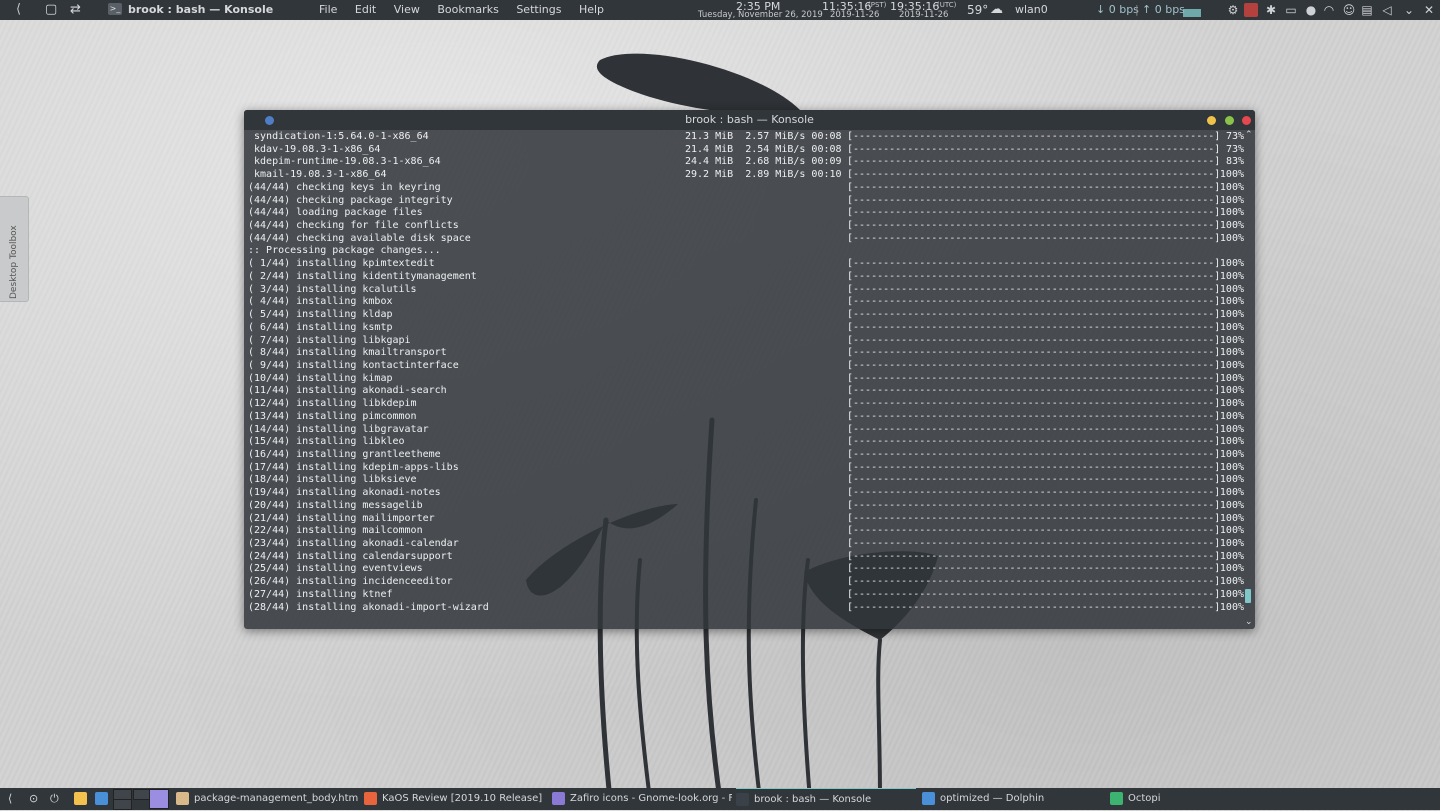  Describe the element at coordinates (1329, 10) in the screenshot. I see `wifi-icon: ◠` at that location.